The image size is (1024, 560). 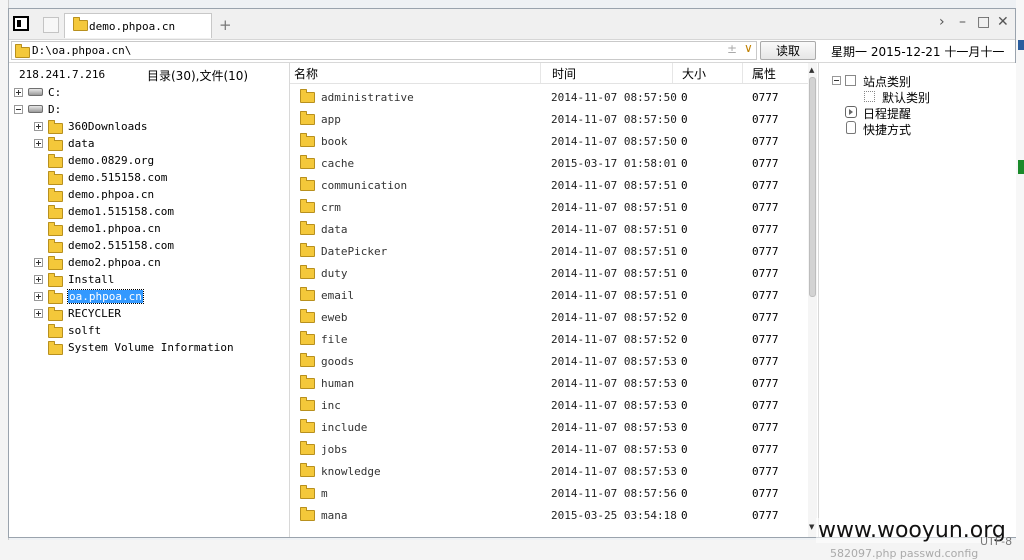 I want to click on cell-name: data, so click(x=334, y=229).